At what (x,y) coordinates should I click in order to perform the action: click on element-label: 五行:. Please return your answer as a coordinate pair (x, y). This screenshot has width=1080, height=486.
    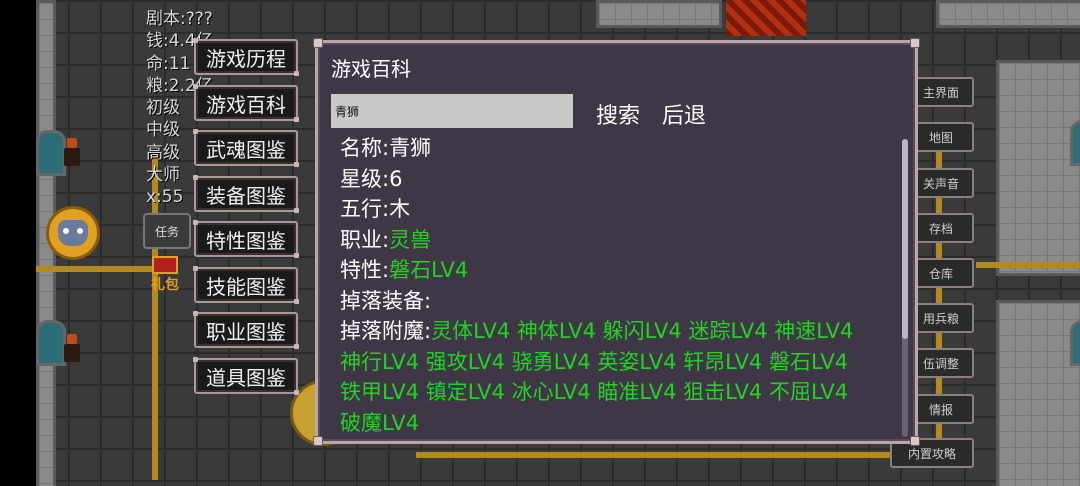
    Looking at the image, I should click on (365, 209).